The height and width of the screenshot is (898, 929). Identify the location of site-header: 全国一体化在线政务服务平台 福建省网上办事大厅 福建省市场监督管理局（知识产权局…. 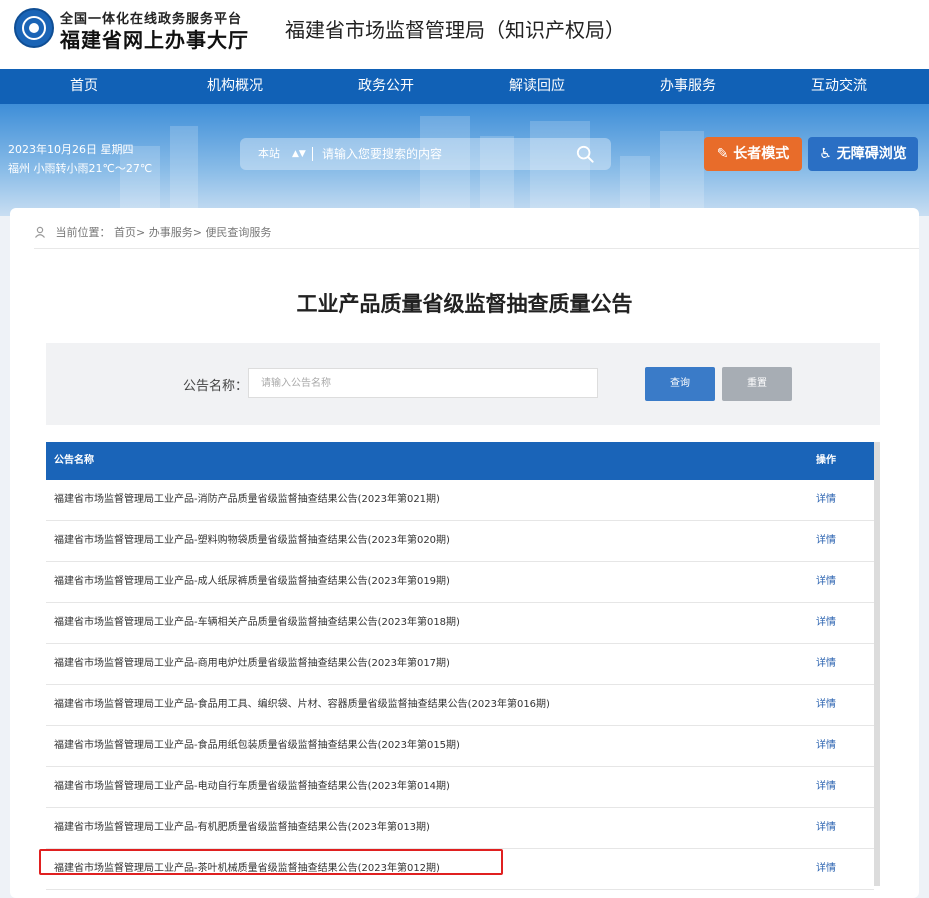
(464, 34).